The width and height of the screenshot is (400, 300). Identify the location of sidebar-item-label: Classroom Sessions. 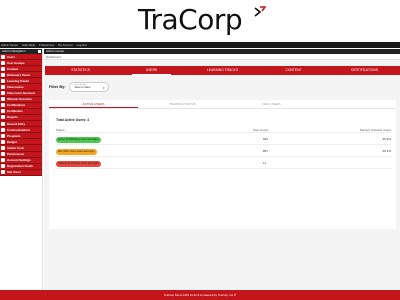
(21, 93).